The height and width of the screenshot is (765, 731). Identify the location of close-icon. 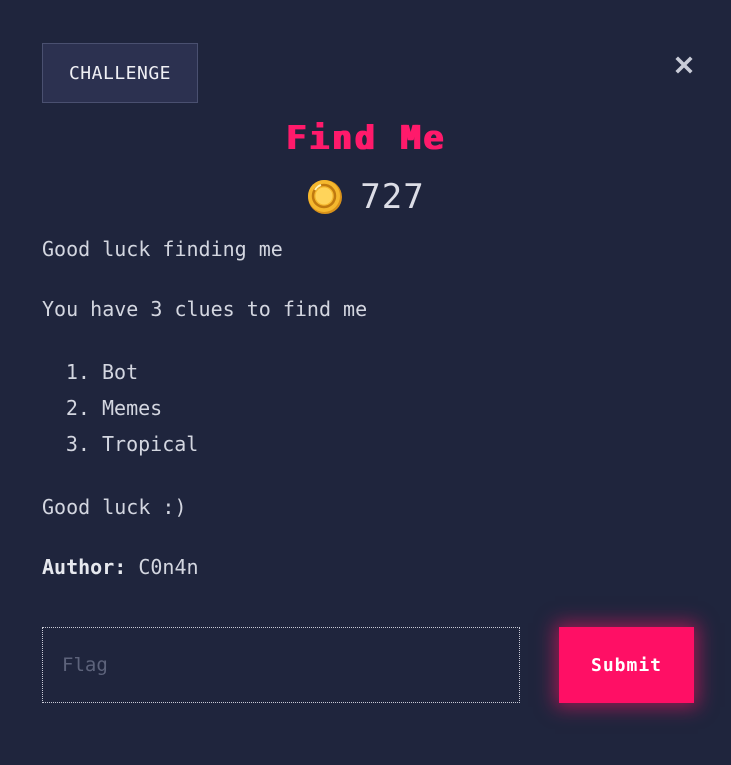
(684, 65).